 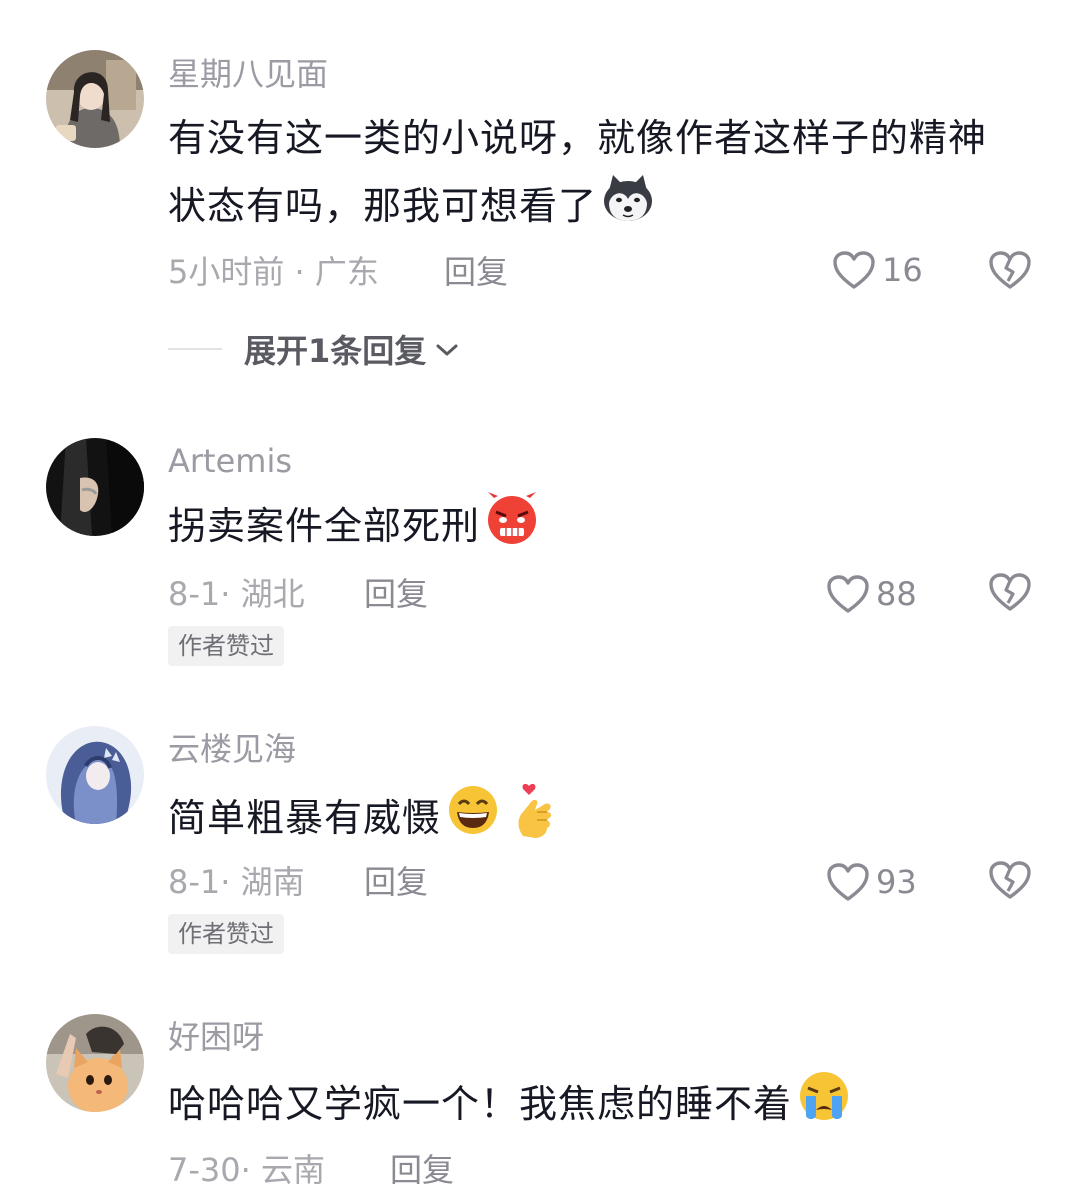 I want to click on comment-text-line: 状态有吗，那我可想看了, so click(x=603, y=208).